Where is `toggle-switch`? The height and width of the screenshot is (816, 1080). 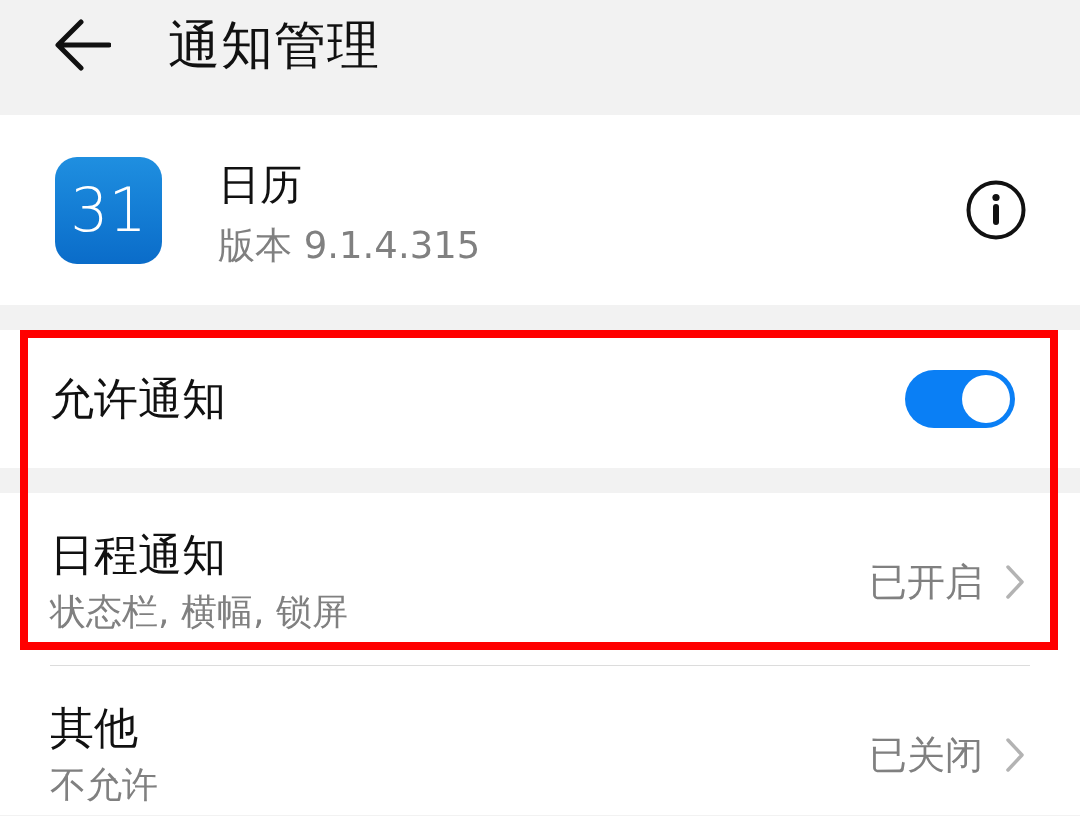
toggle-switch is located at coordinates (960, 399).